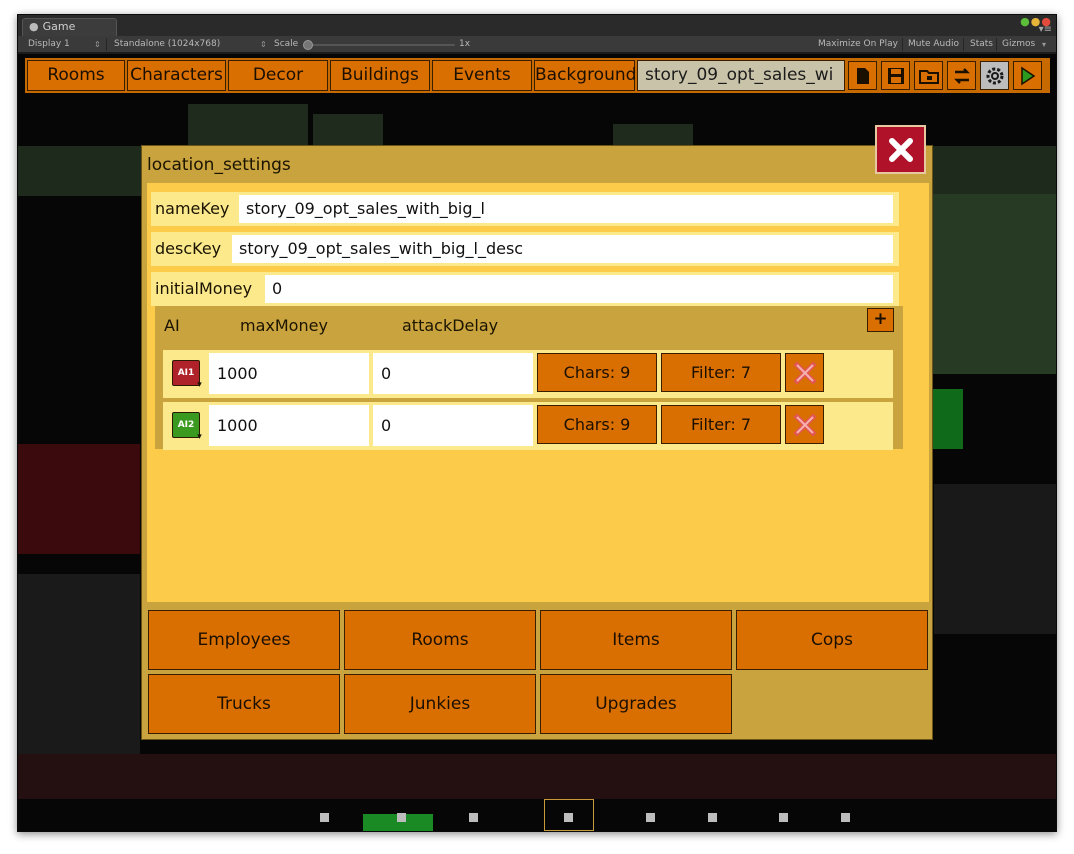 This screenshot has height=854, width=1074. What do you see at coordinates (880, 320) in the screenshot?
I see `add-ai-button: +` at bounding box center [880, 320].